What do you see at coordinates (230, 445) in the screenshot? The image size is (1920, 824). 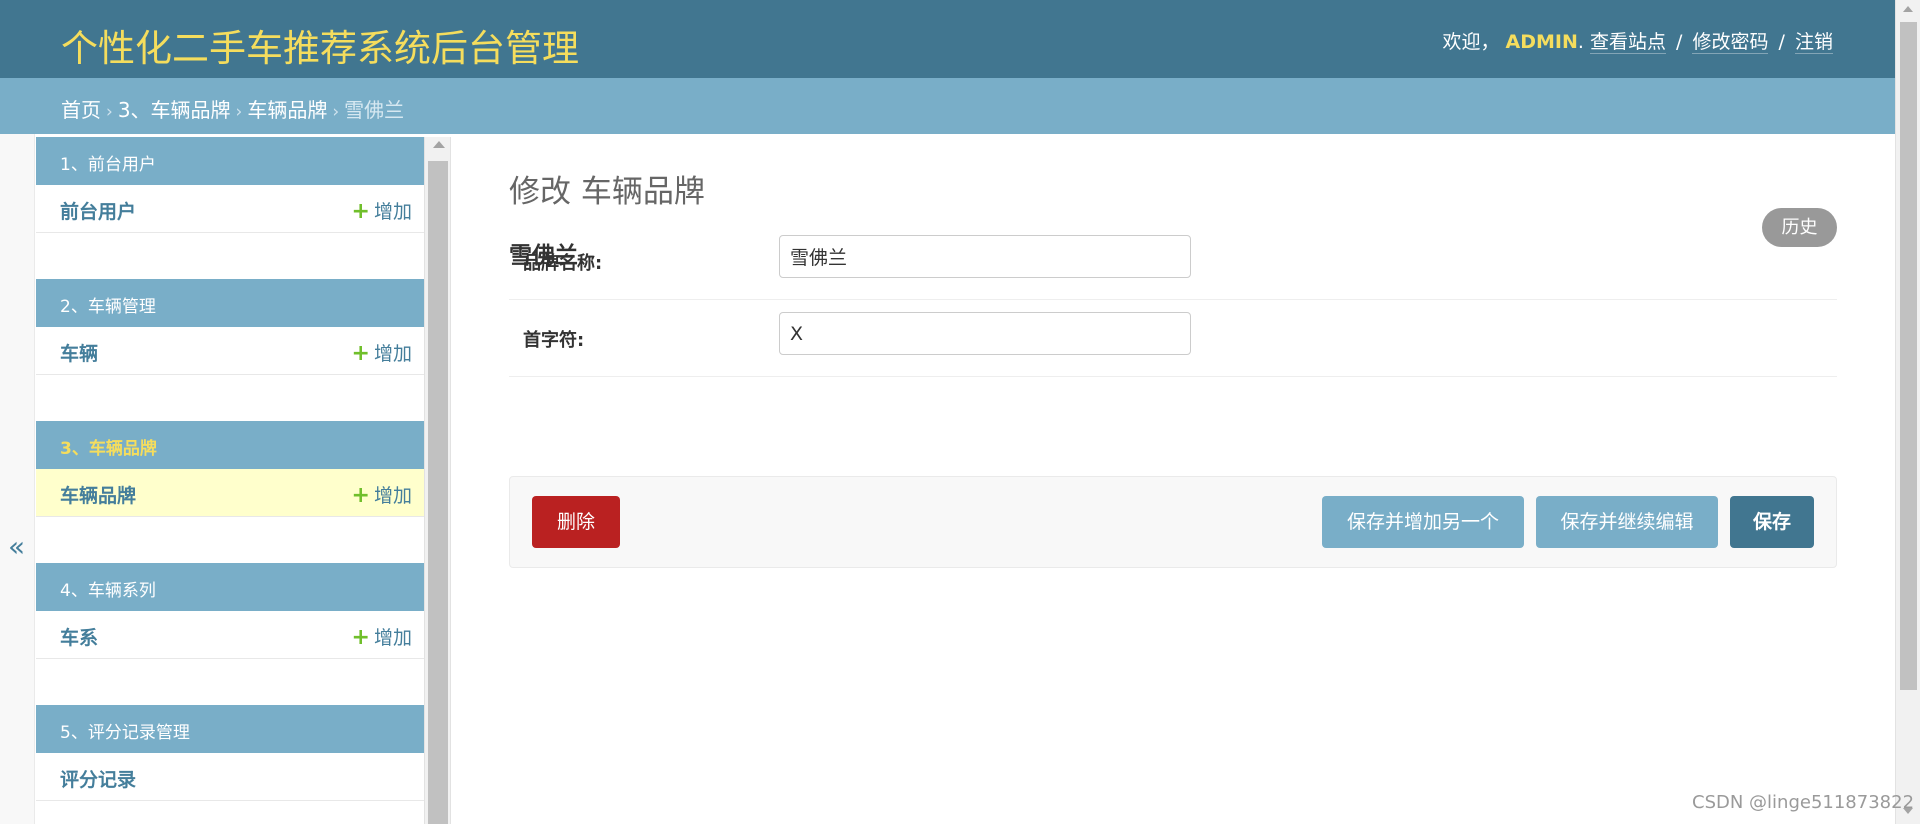 I see `module-caption: 3、车辆品牌` at bounding box center [230, 445].